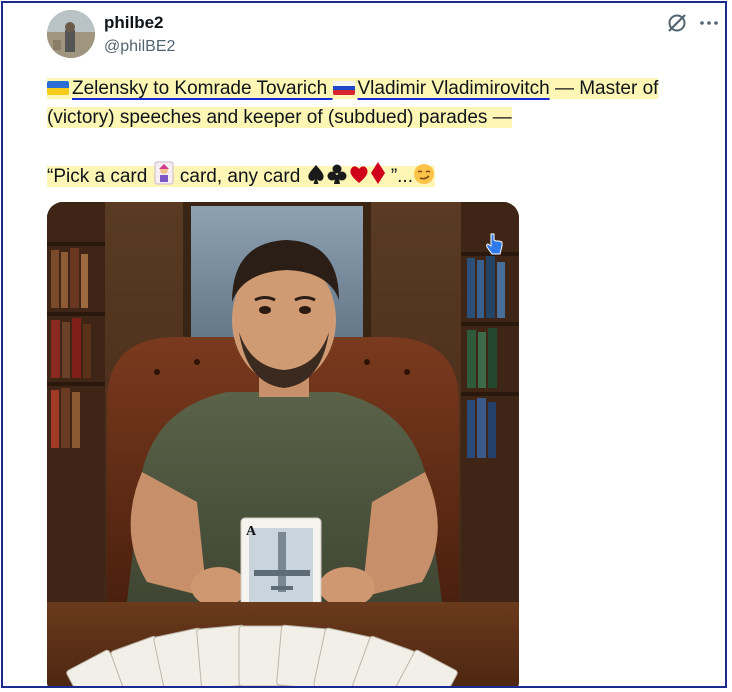 Image resolution: width=732 pixels, height=692 pixels. What do you see at coordinates (202, 88) in the screenshot?
I see `tweet-phrase-zelensky: Zelensky to Komrade Tovarich` at bounding box center [202, 88].